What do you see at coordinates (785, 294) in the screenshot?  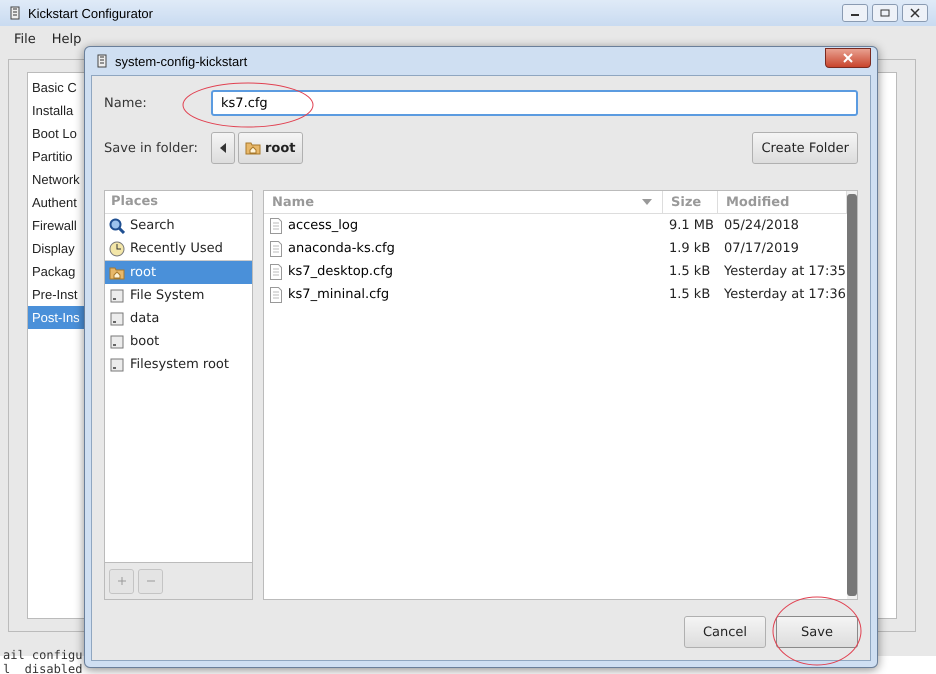 I see `file-modified: Yesterday at 17:36` at bounding box center [785, 294].